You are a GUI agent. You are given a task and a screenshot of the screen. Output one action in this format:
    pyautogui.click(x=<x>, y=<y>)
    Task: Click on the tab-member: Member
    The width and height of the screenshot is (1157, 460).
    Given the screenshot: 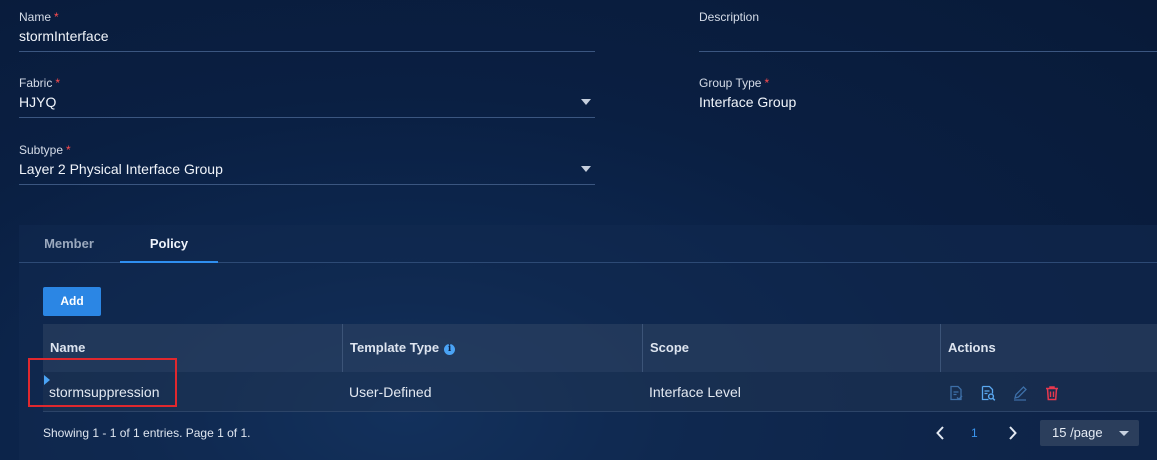 What is the action you would take?
    pyautogui.click(x=69, y=244)
    